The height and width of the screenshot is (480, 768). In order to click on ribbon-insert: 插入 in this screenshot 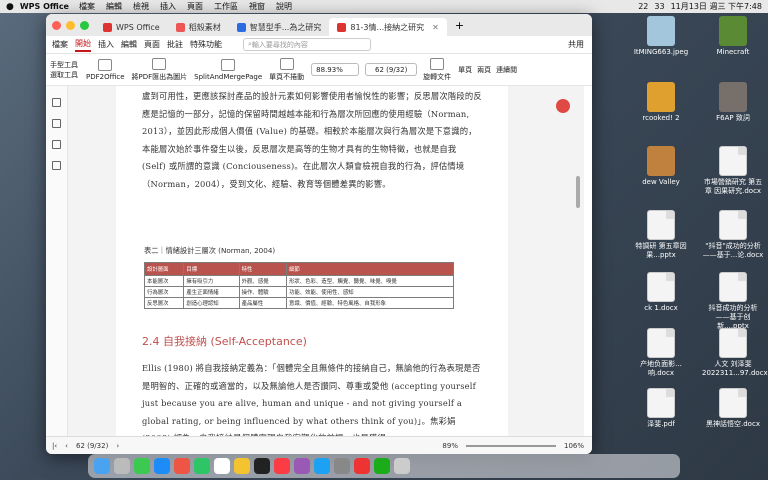, I will do `click(106, 44)`.